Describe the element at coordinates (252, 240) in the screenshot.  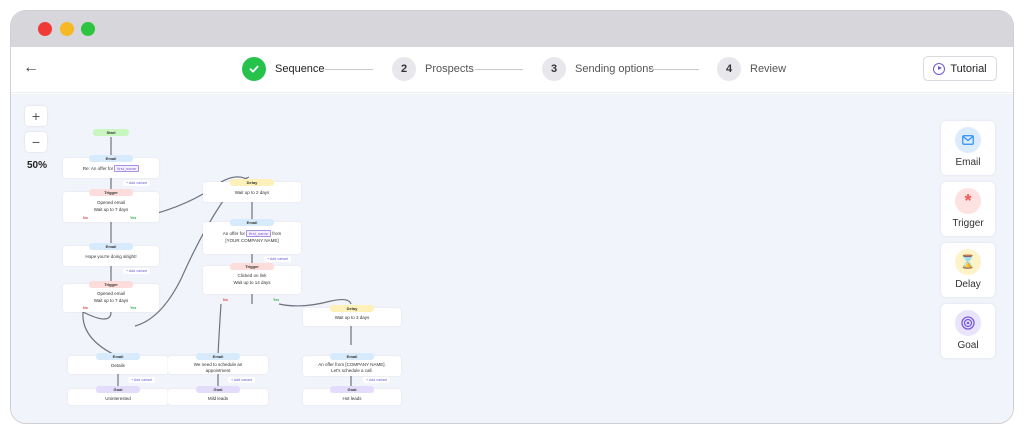
I see `email-subject-line2: [YOUR COMPANY NAME]` at that location.